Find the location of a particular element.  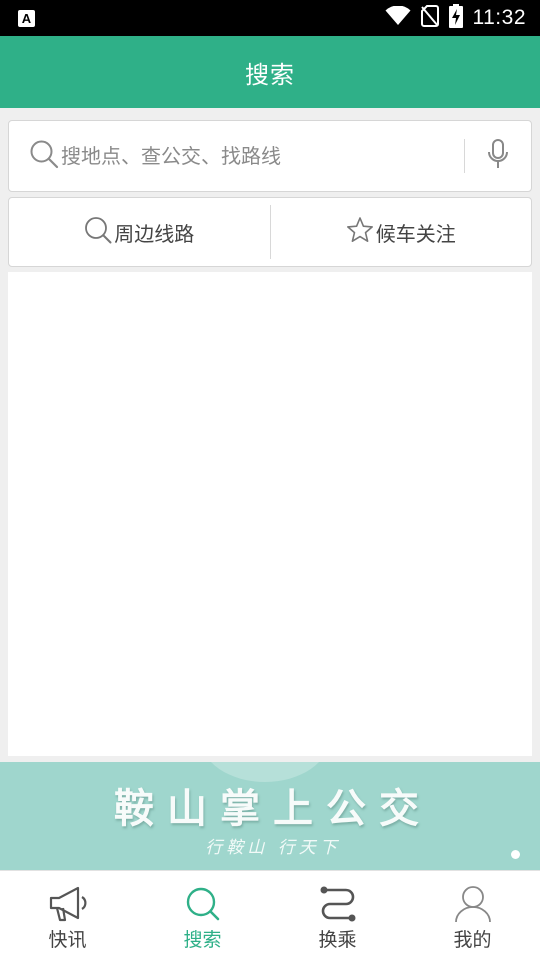

nav-label-news: 快讯 is located at coordinates (67, 940).